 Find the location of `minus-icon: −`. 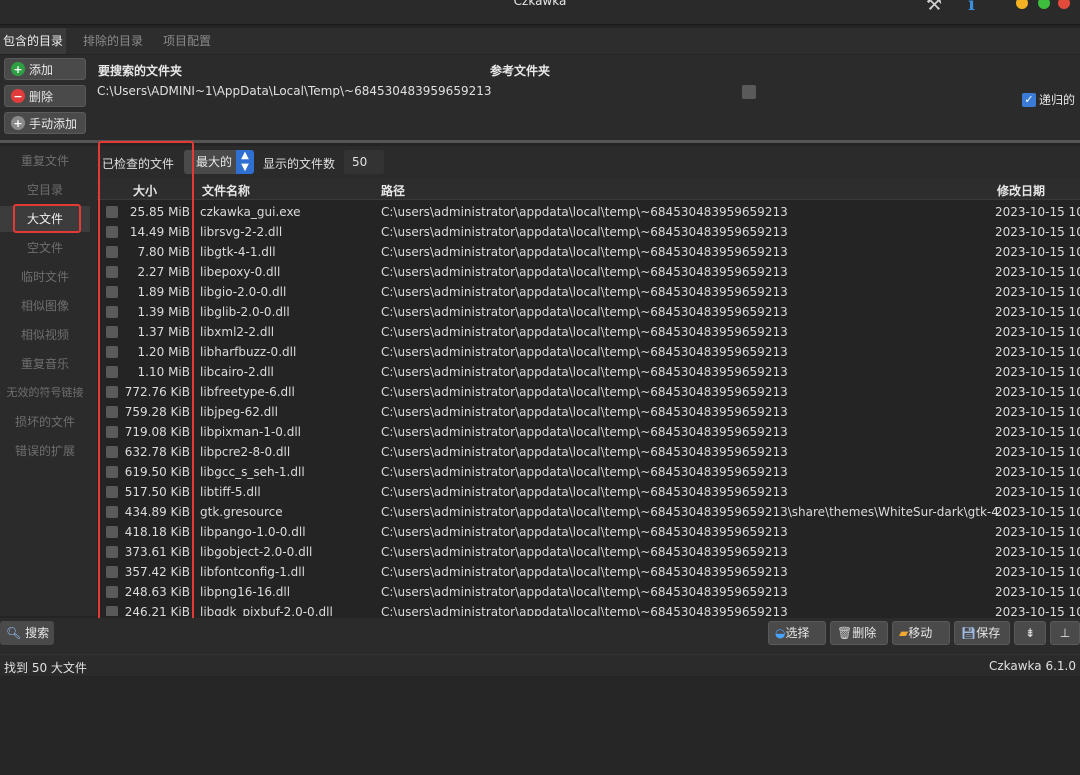

minus-icon: − is located at coordinates (18, 96).